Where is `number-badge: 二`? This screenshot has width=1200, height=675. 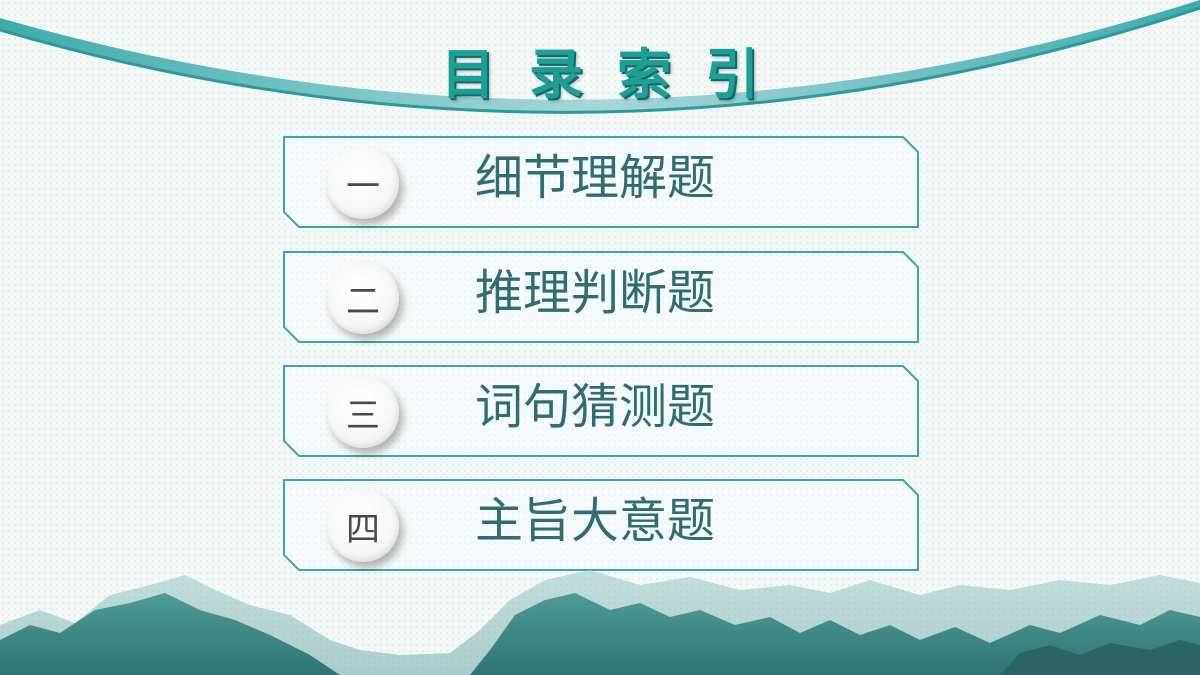
number-badge: 二 is located at coordinates (363, 298).